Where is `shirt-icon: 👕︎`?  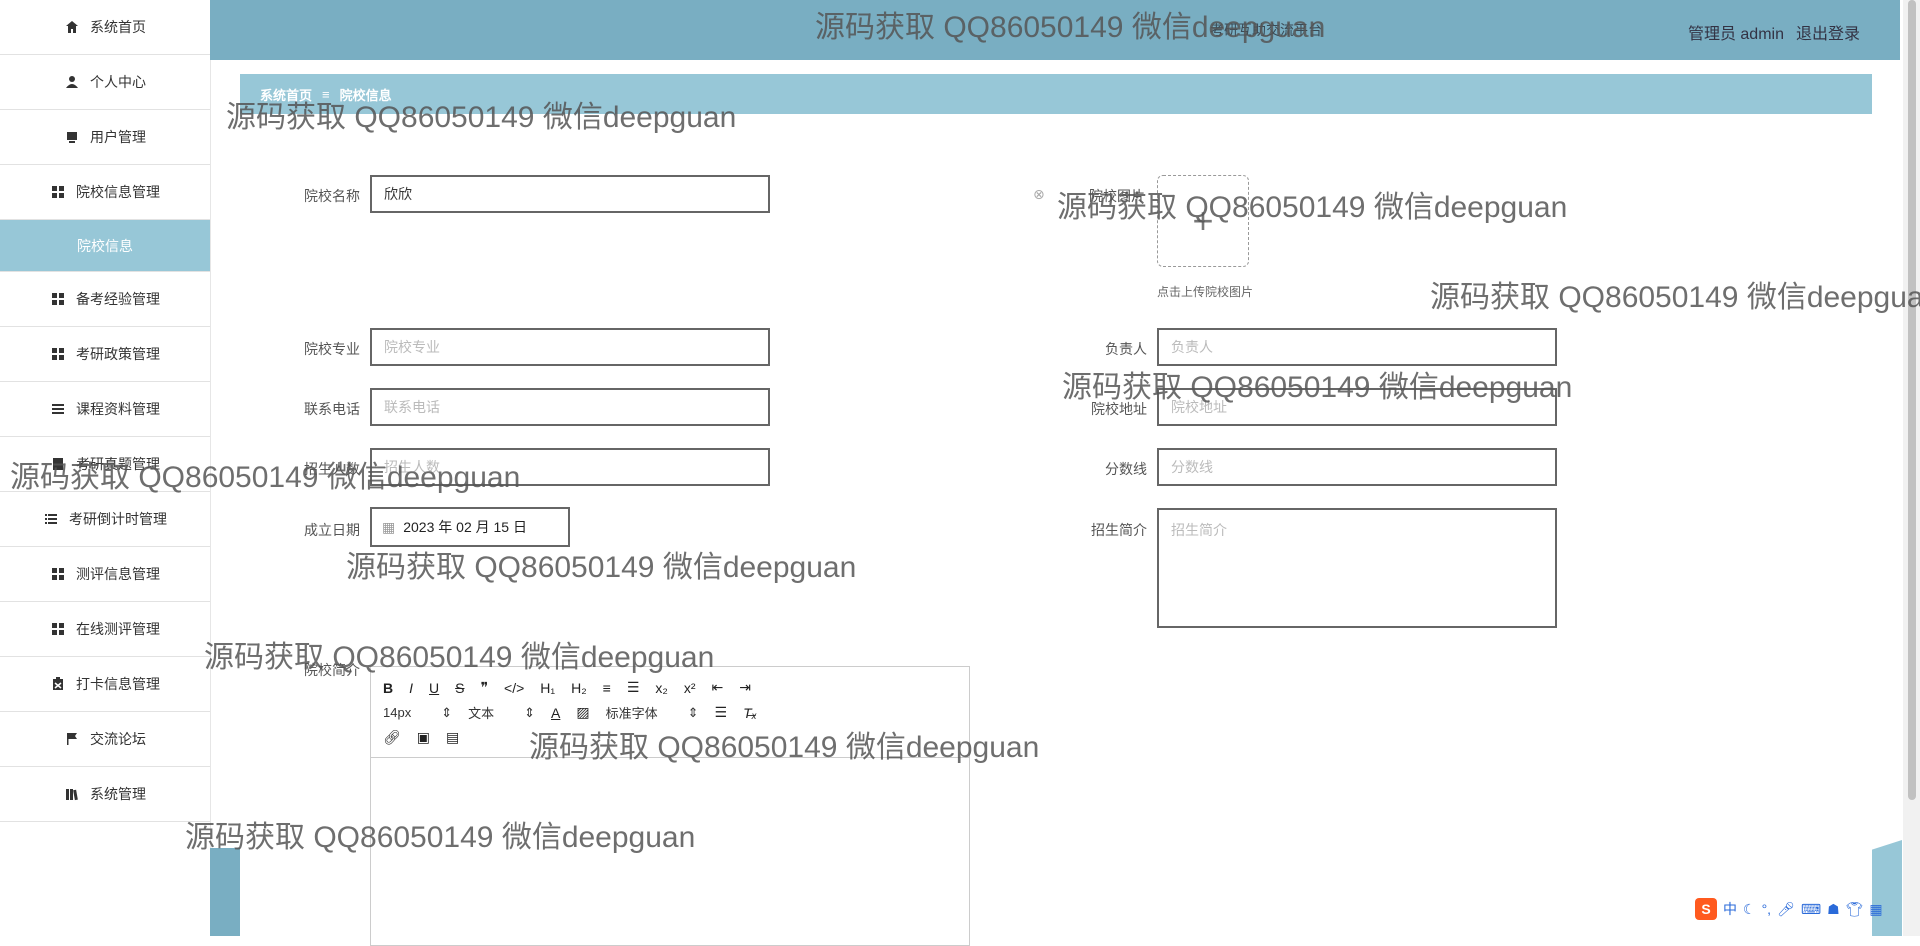 shirt-icon: 👕︎ is located at coordinates (1855, 909).